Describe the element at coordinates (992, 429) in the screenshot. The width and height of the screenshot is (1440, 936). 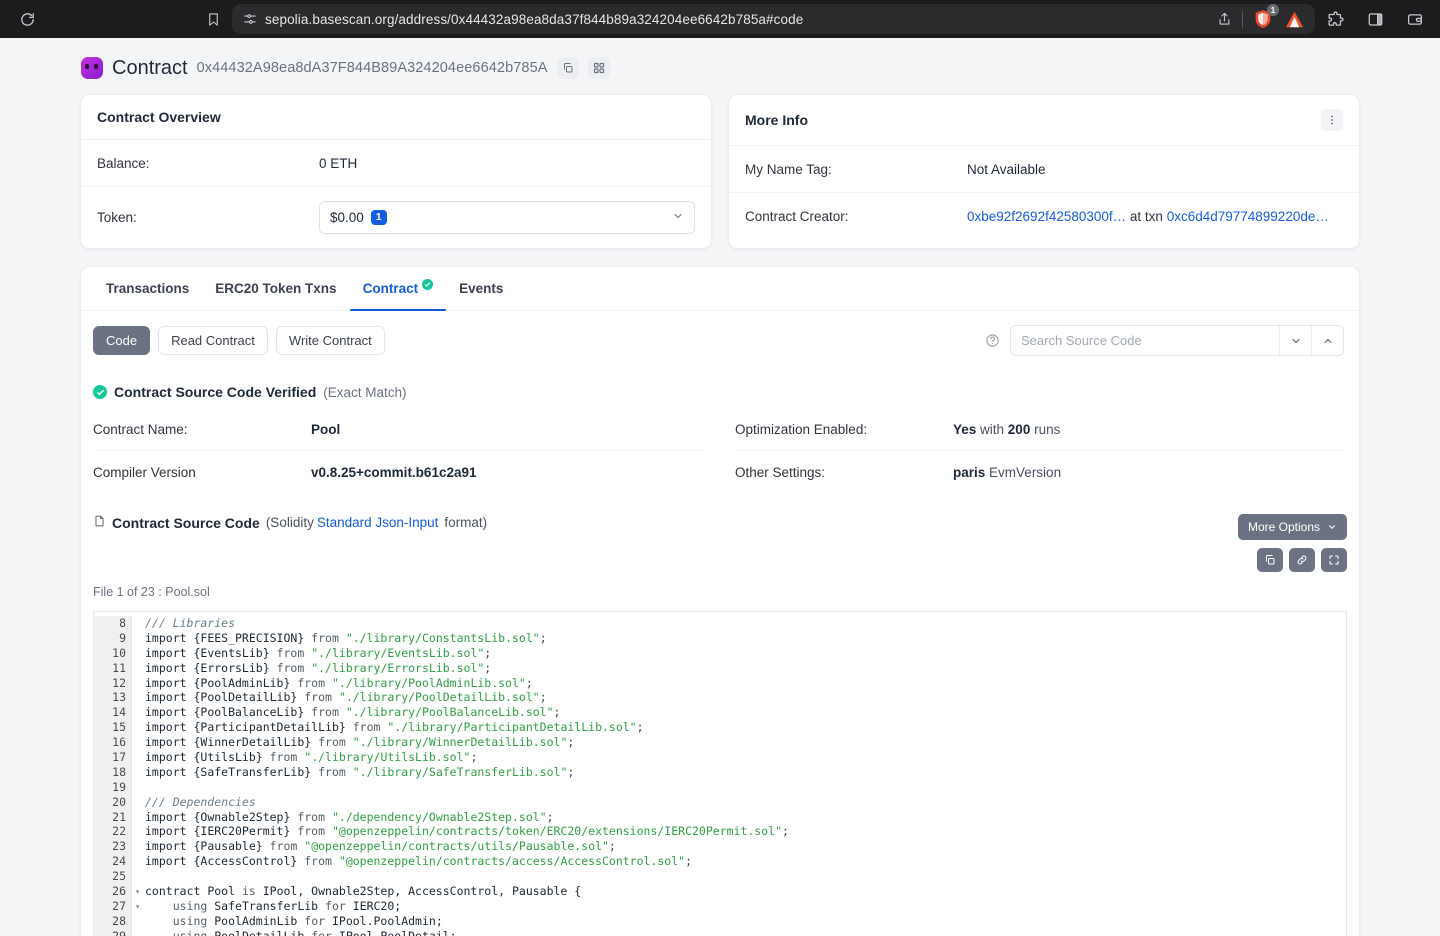
I see `optimization-with: with` at that location.